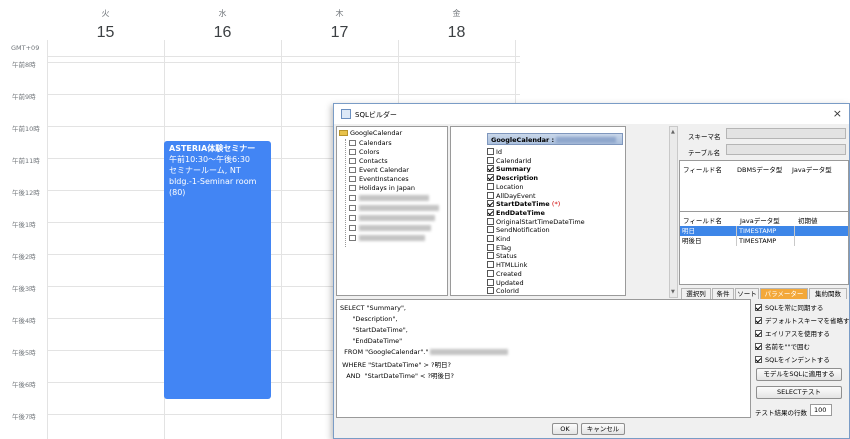 This screenshot has width=850, height=439. What do you see at coordinates (504, 273) in the screenshot?
I see `column-item: Created` at bounding box center [504, 273].